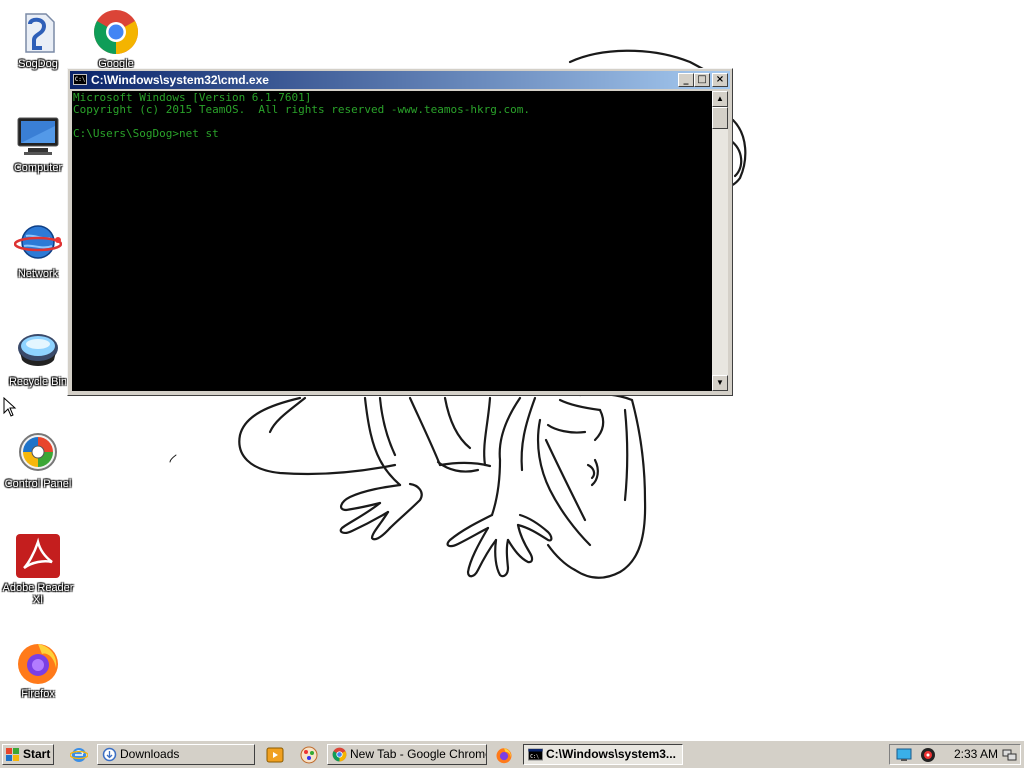 This screenshot has height=768, width=1024. Describe the element at coordinates (534, 757) in the screenshot. I see `svg-text: C:\` at that location.